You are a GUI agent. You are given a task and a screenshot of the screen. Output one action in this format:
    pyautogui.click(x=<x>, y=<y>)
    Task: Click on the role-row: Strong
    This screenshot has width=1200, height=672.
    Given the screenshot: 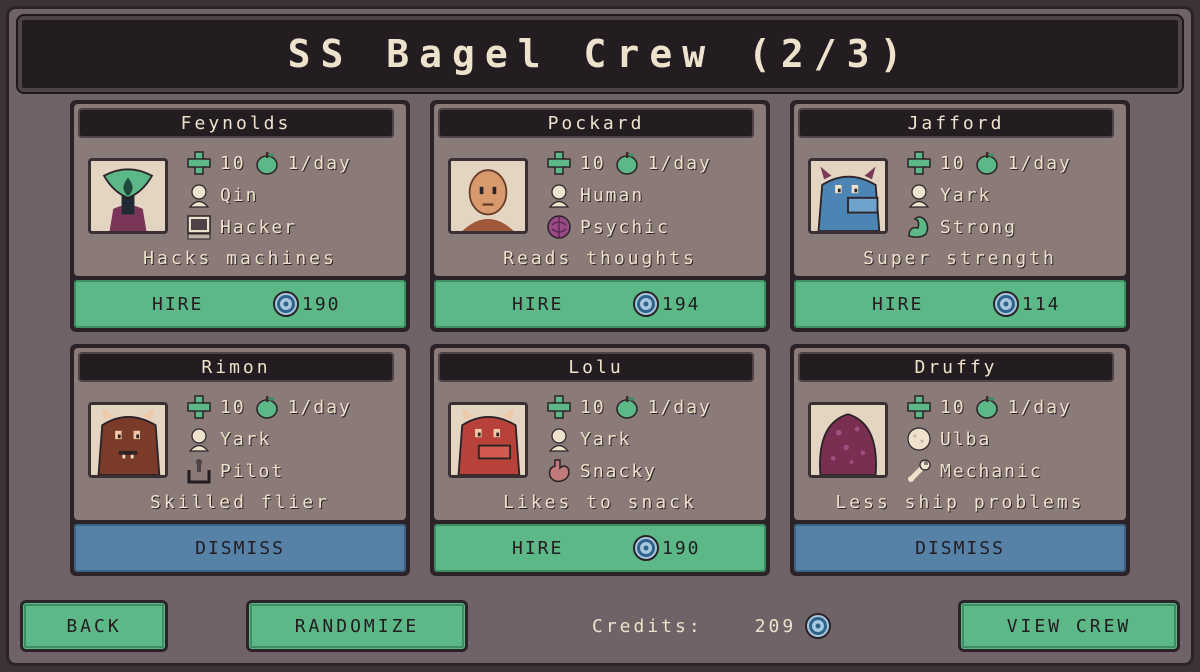 What is the action you would take?
    pyautogui.click(x=961, y=227)
    